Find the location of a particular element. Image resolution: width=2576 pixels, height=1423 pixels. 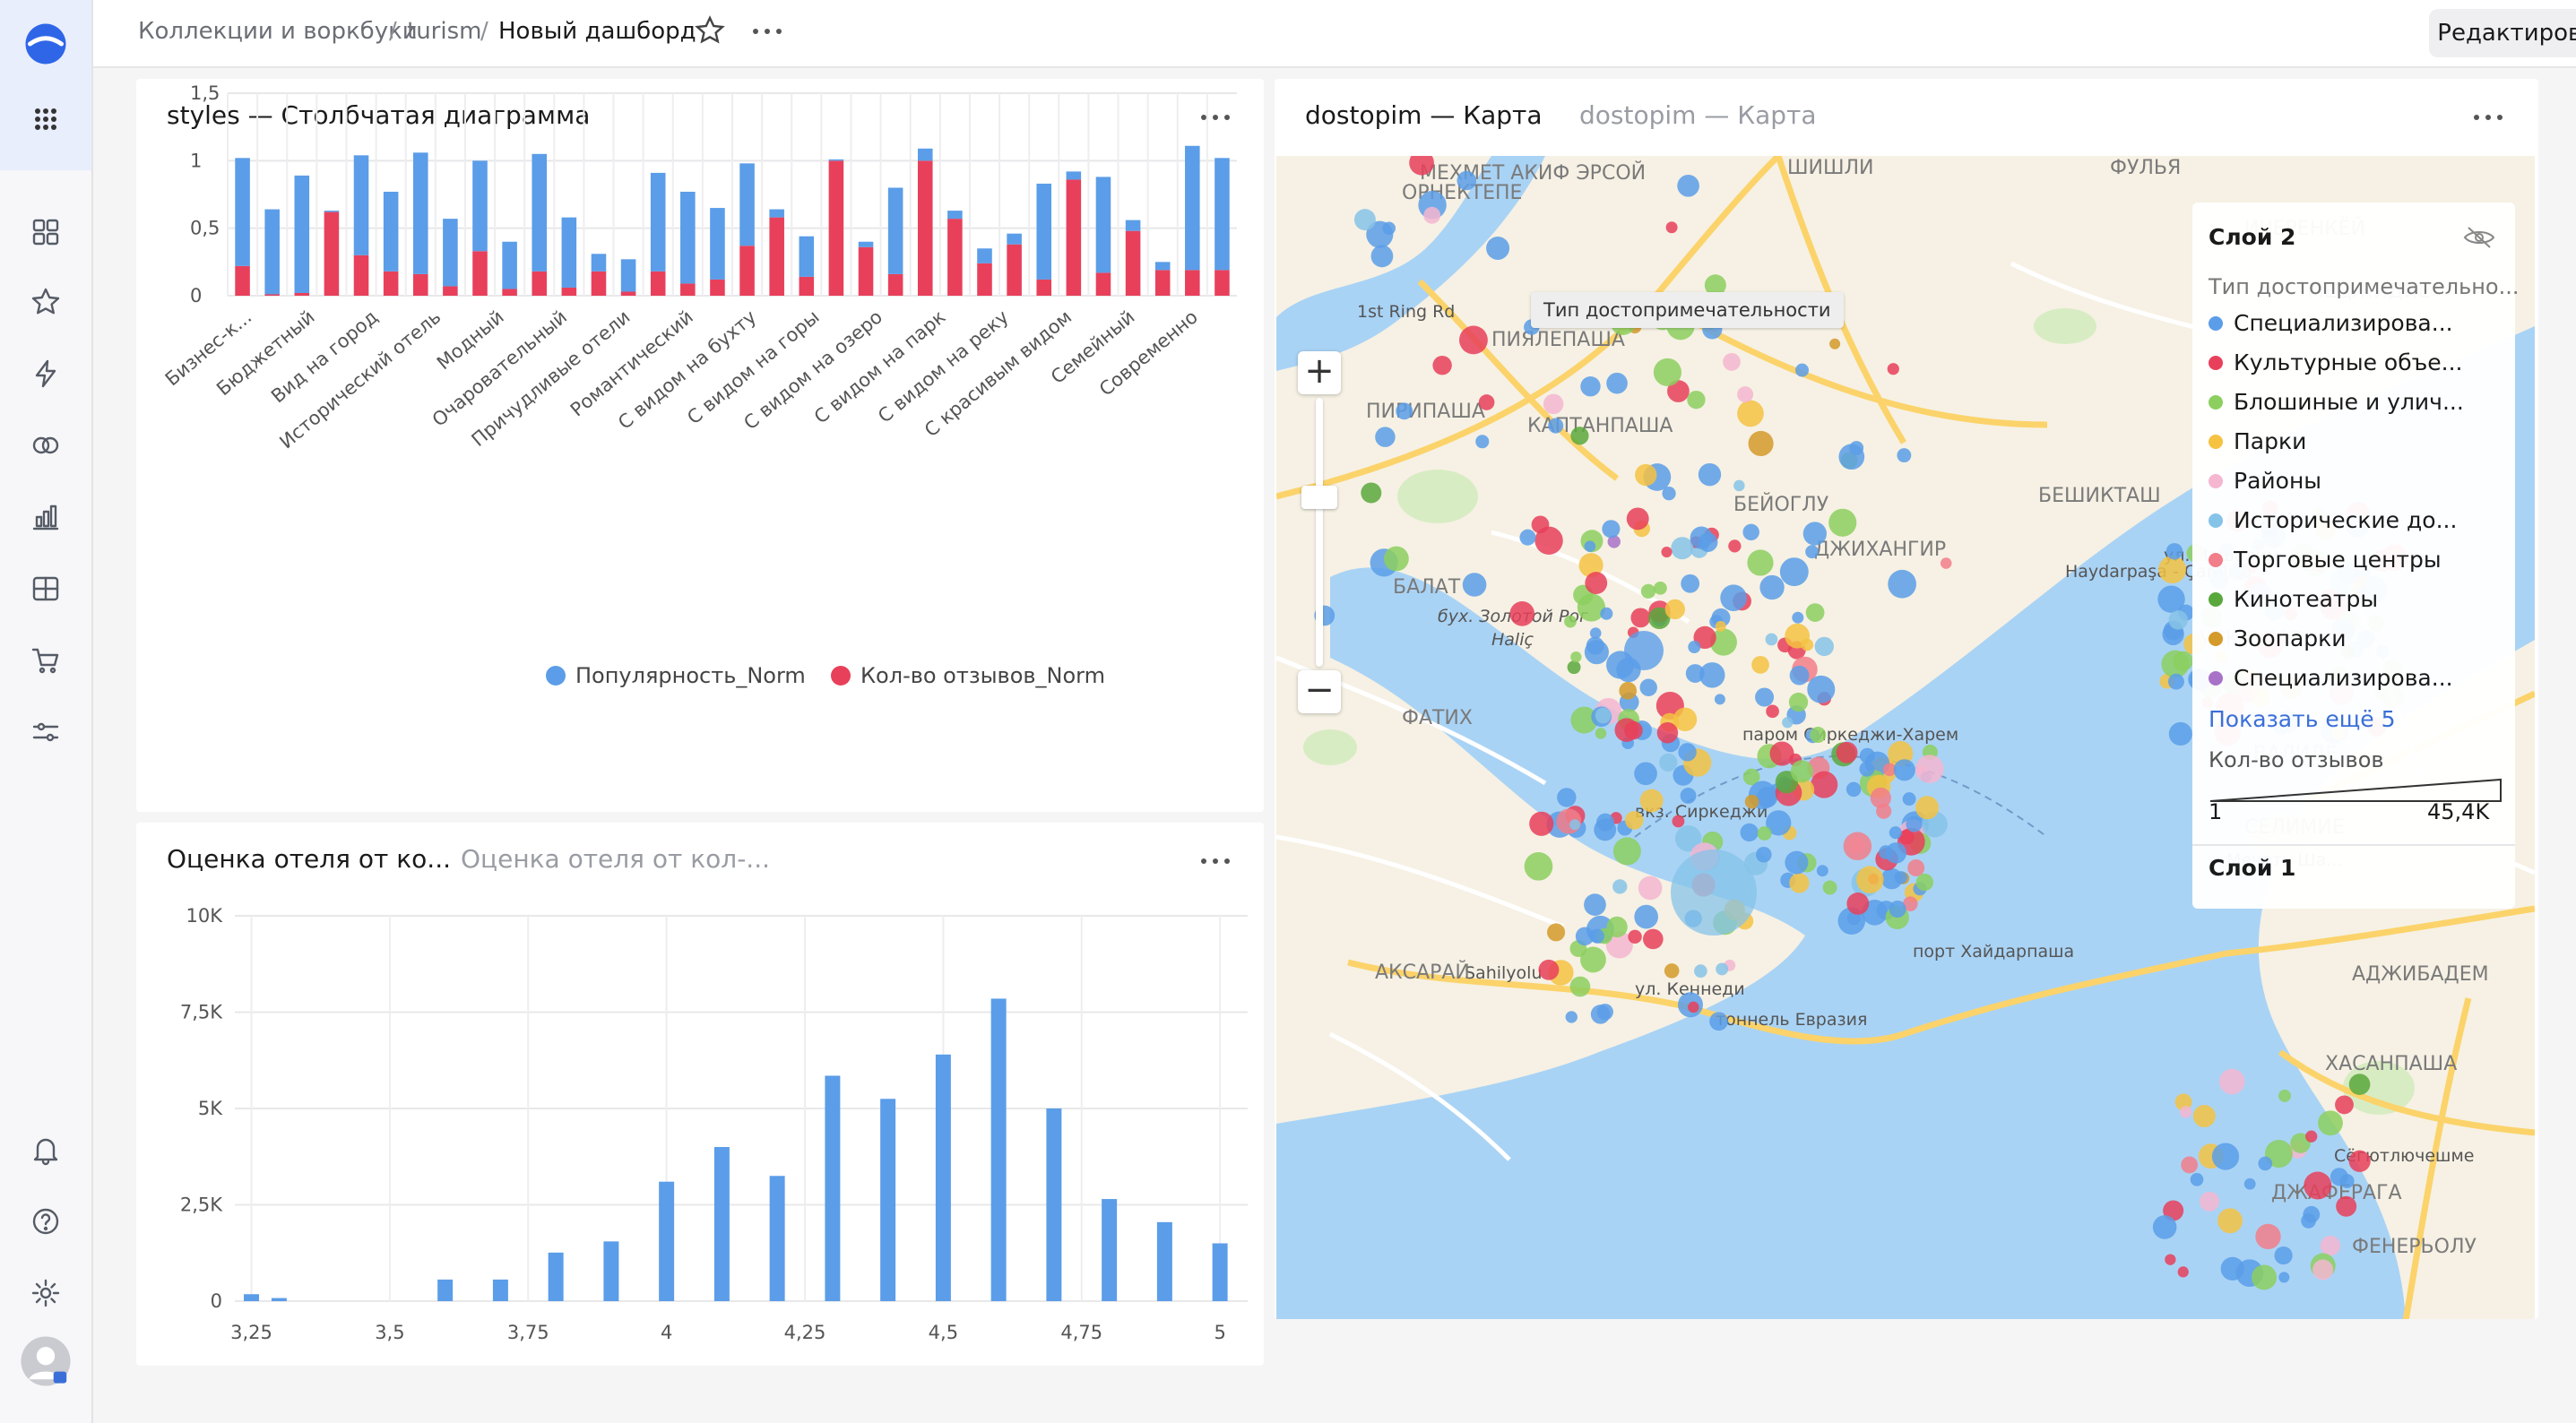

help-icon is located at coordinates (46, 1221).